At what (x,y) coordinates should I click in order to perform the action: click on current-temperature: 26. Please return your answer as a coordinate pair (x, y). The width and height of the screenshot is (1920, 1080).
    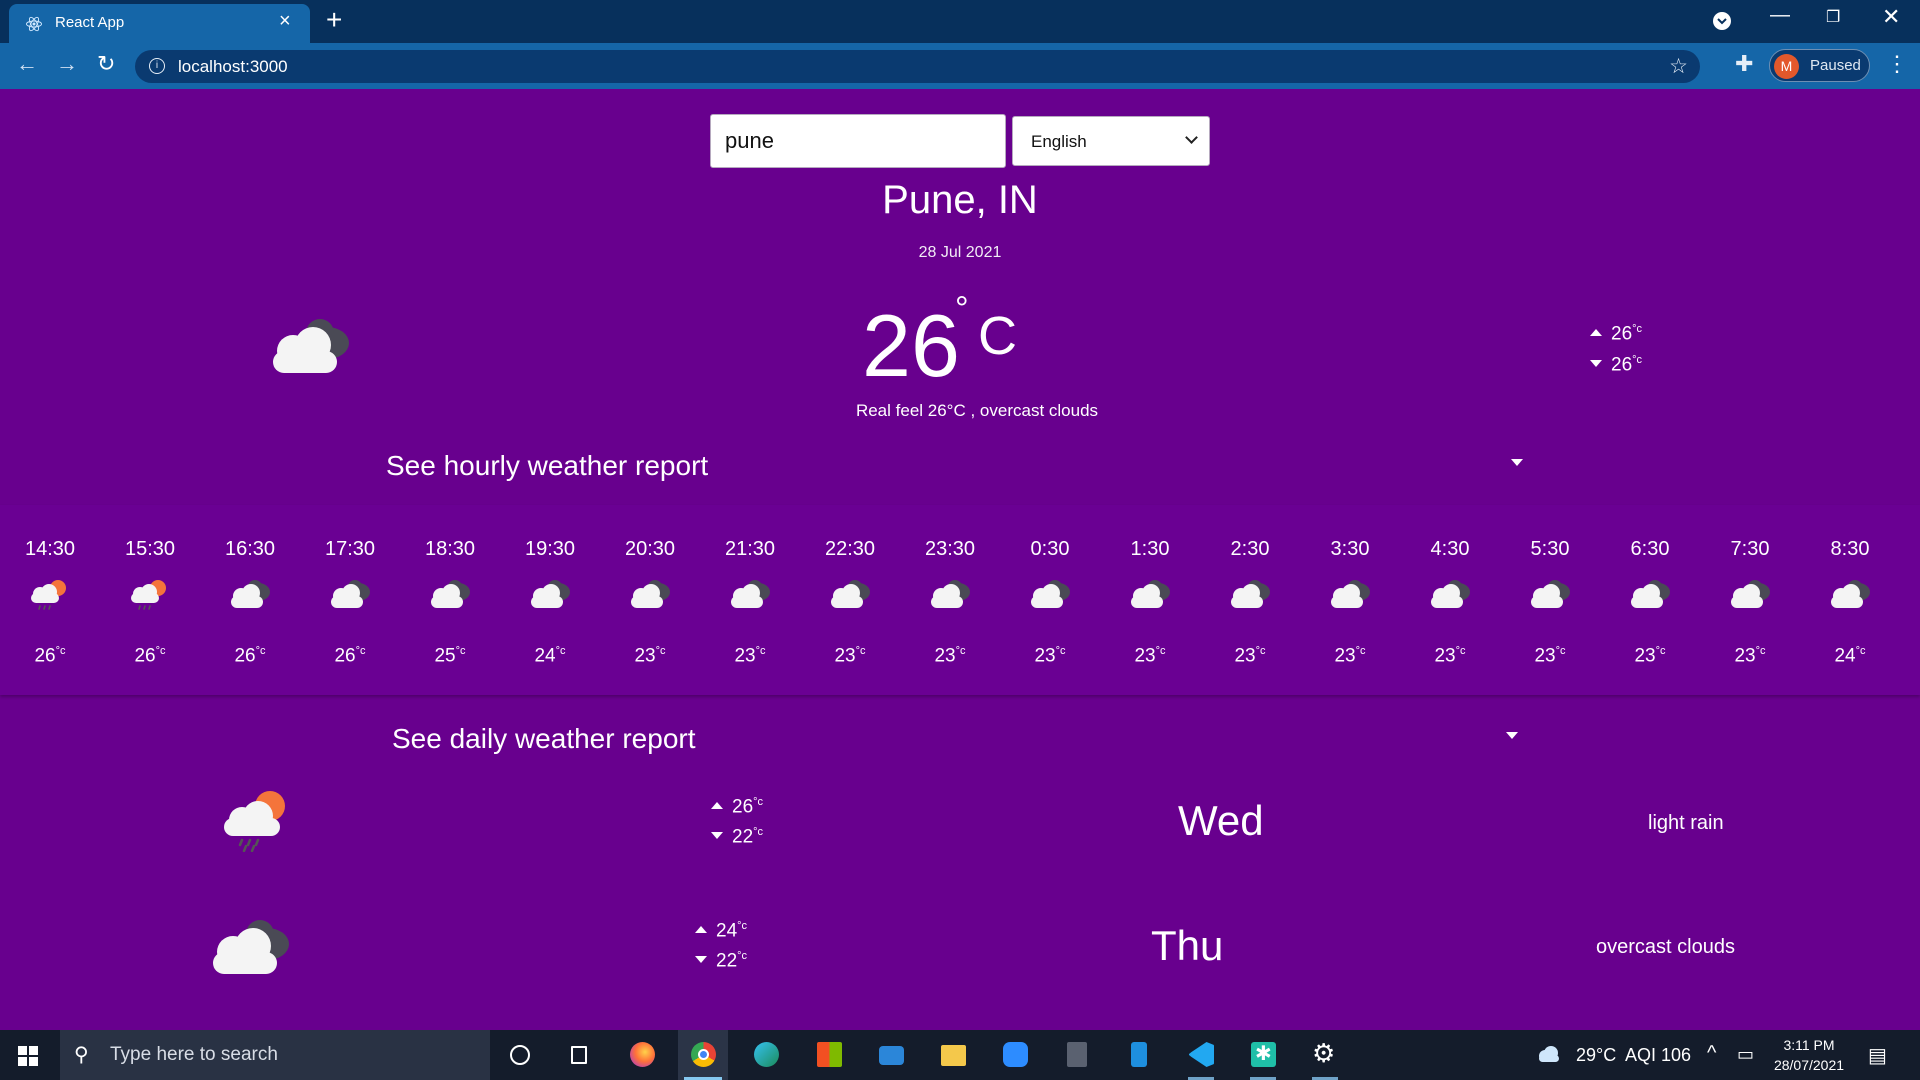
    Looking at the image, I should click on (911, 345).